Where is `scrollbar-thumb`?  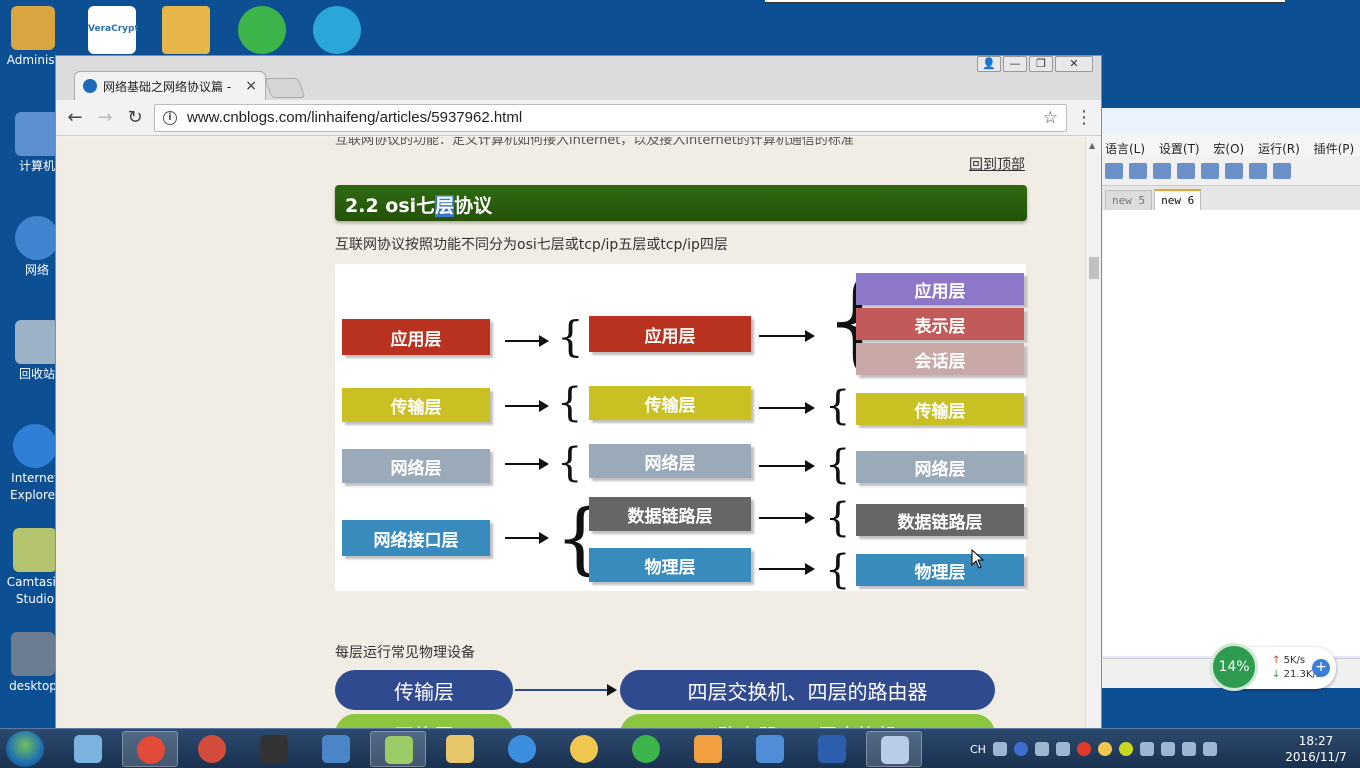
scrollbar-thumb is located at coordinates (1094, 268).